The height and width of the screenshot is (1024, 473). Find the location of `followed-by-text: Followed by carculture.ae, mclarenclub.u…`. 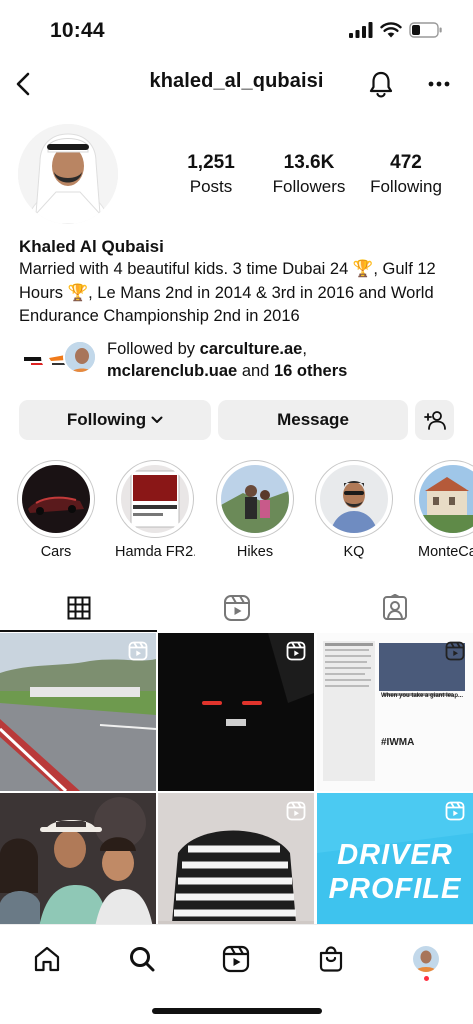

followed-by-text: Followed by carculture.ae, mclarenclub.u… is located at coordinates (227, 360).